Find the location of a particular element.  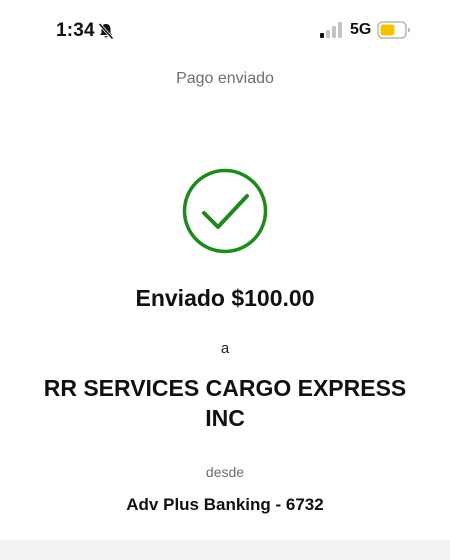

source-account: Adv Plus Banking - 6732 is located at coordinates (225, 504).